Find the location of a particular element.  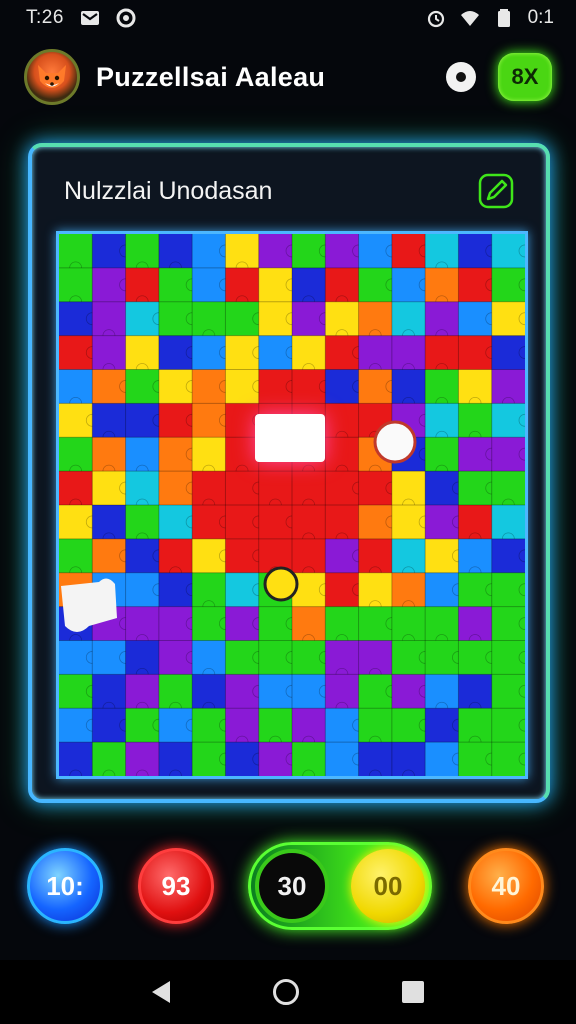

panel-title: Nulzzlai Unodasan is located at coordinates (168, 191).